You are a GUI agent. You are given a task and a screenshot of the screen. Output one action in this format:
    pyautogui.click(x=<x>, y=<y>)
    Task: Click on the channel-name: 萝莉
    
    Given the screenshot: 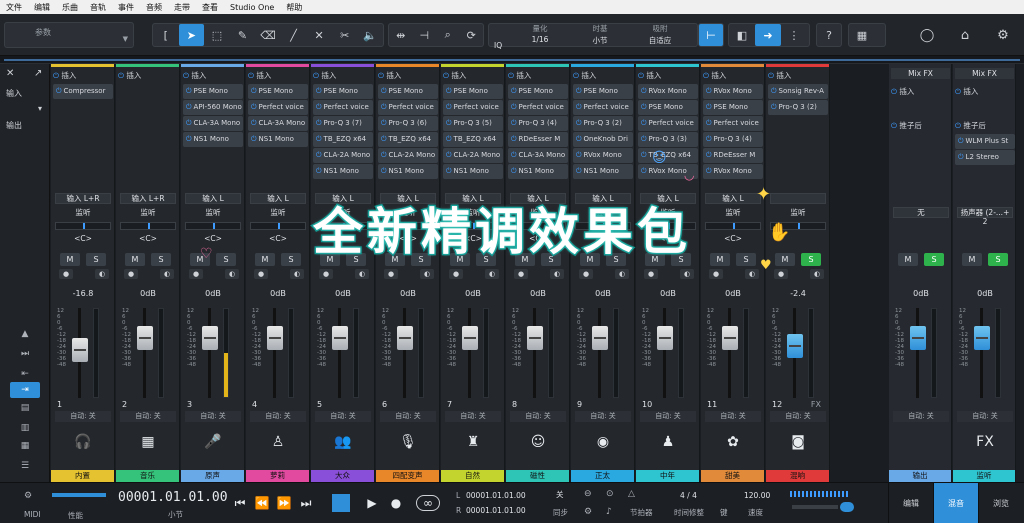 What is the action you would take?
    pyautogui.click(x=277, y=476)
    